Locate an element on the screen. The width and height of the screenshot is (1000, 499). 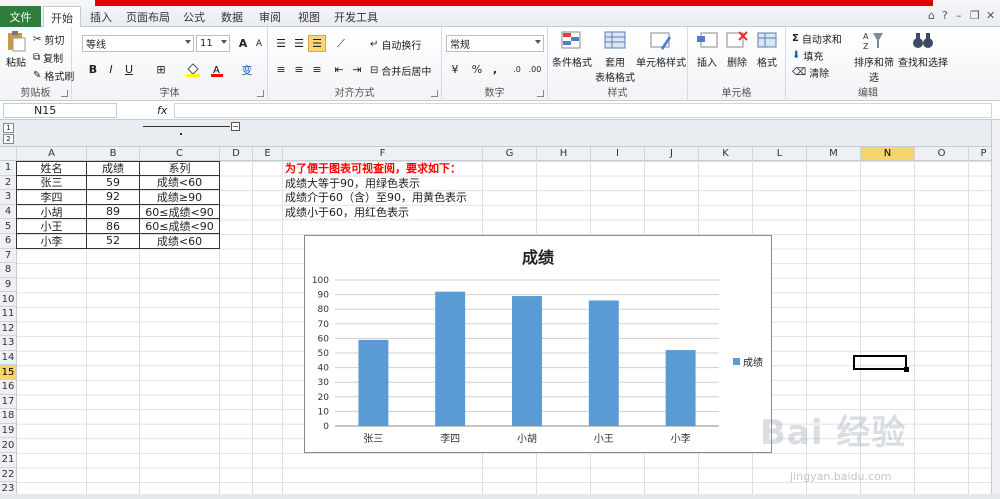
shrink-font-button: A is located at coordinates (259, 43).